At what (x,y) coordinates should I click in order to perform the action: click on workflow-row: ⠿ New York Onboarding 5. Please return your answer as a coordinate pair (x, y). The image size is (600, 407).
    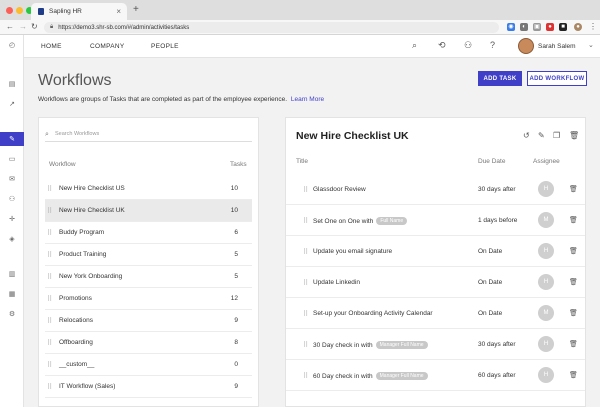
    Looking at the image, I should click on (148, 277).